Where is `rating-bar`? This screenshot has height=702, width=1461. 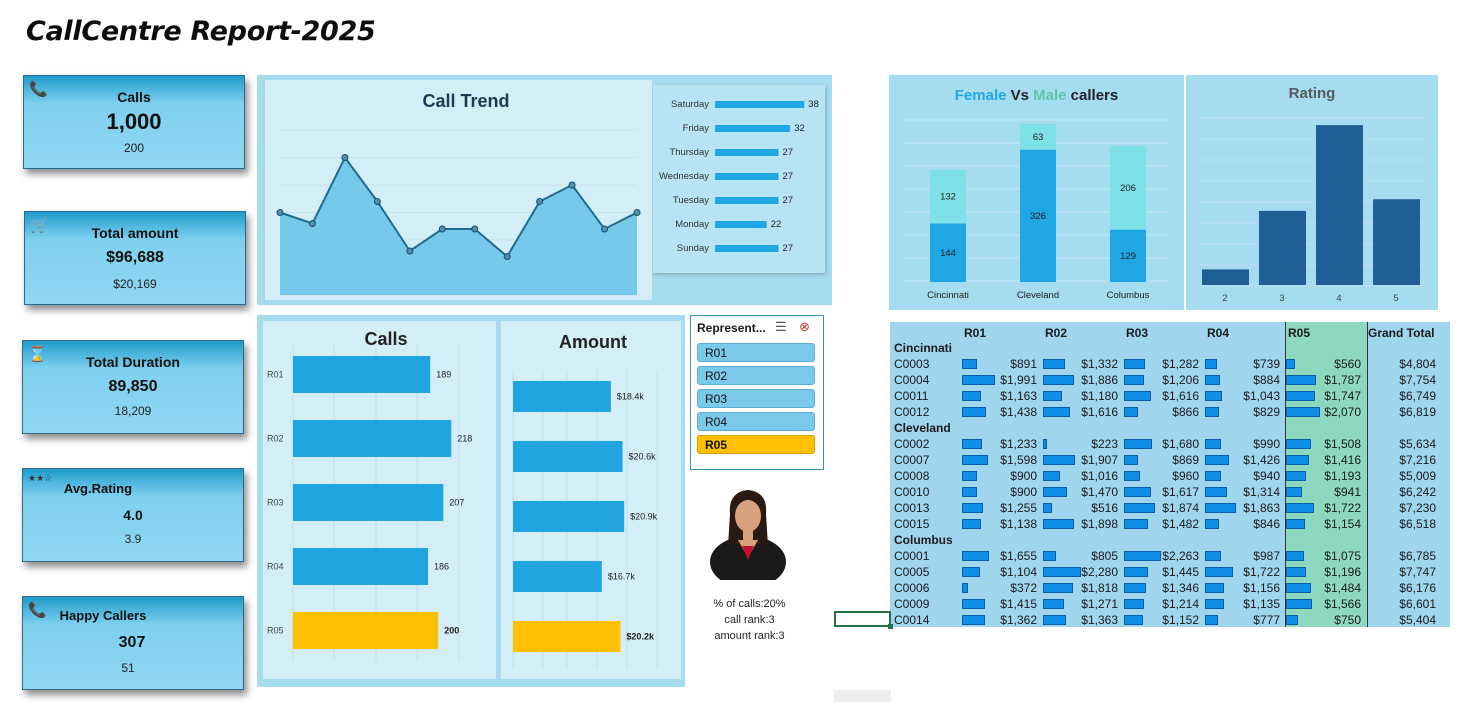 rating-bar is located at coordinates (1339, 205).